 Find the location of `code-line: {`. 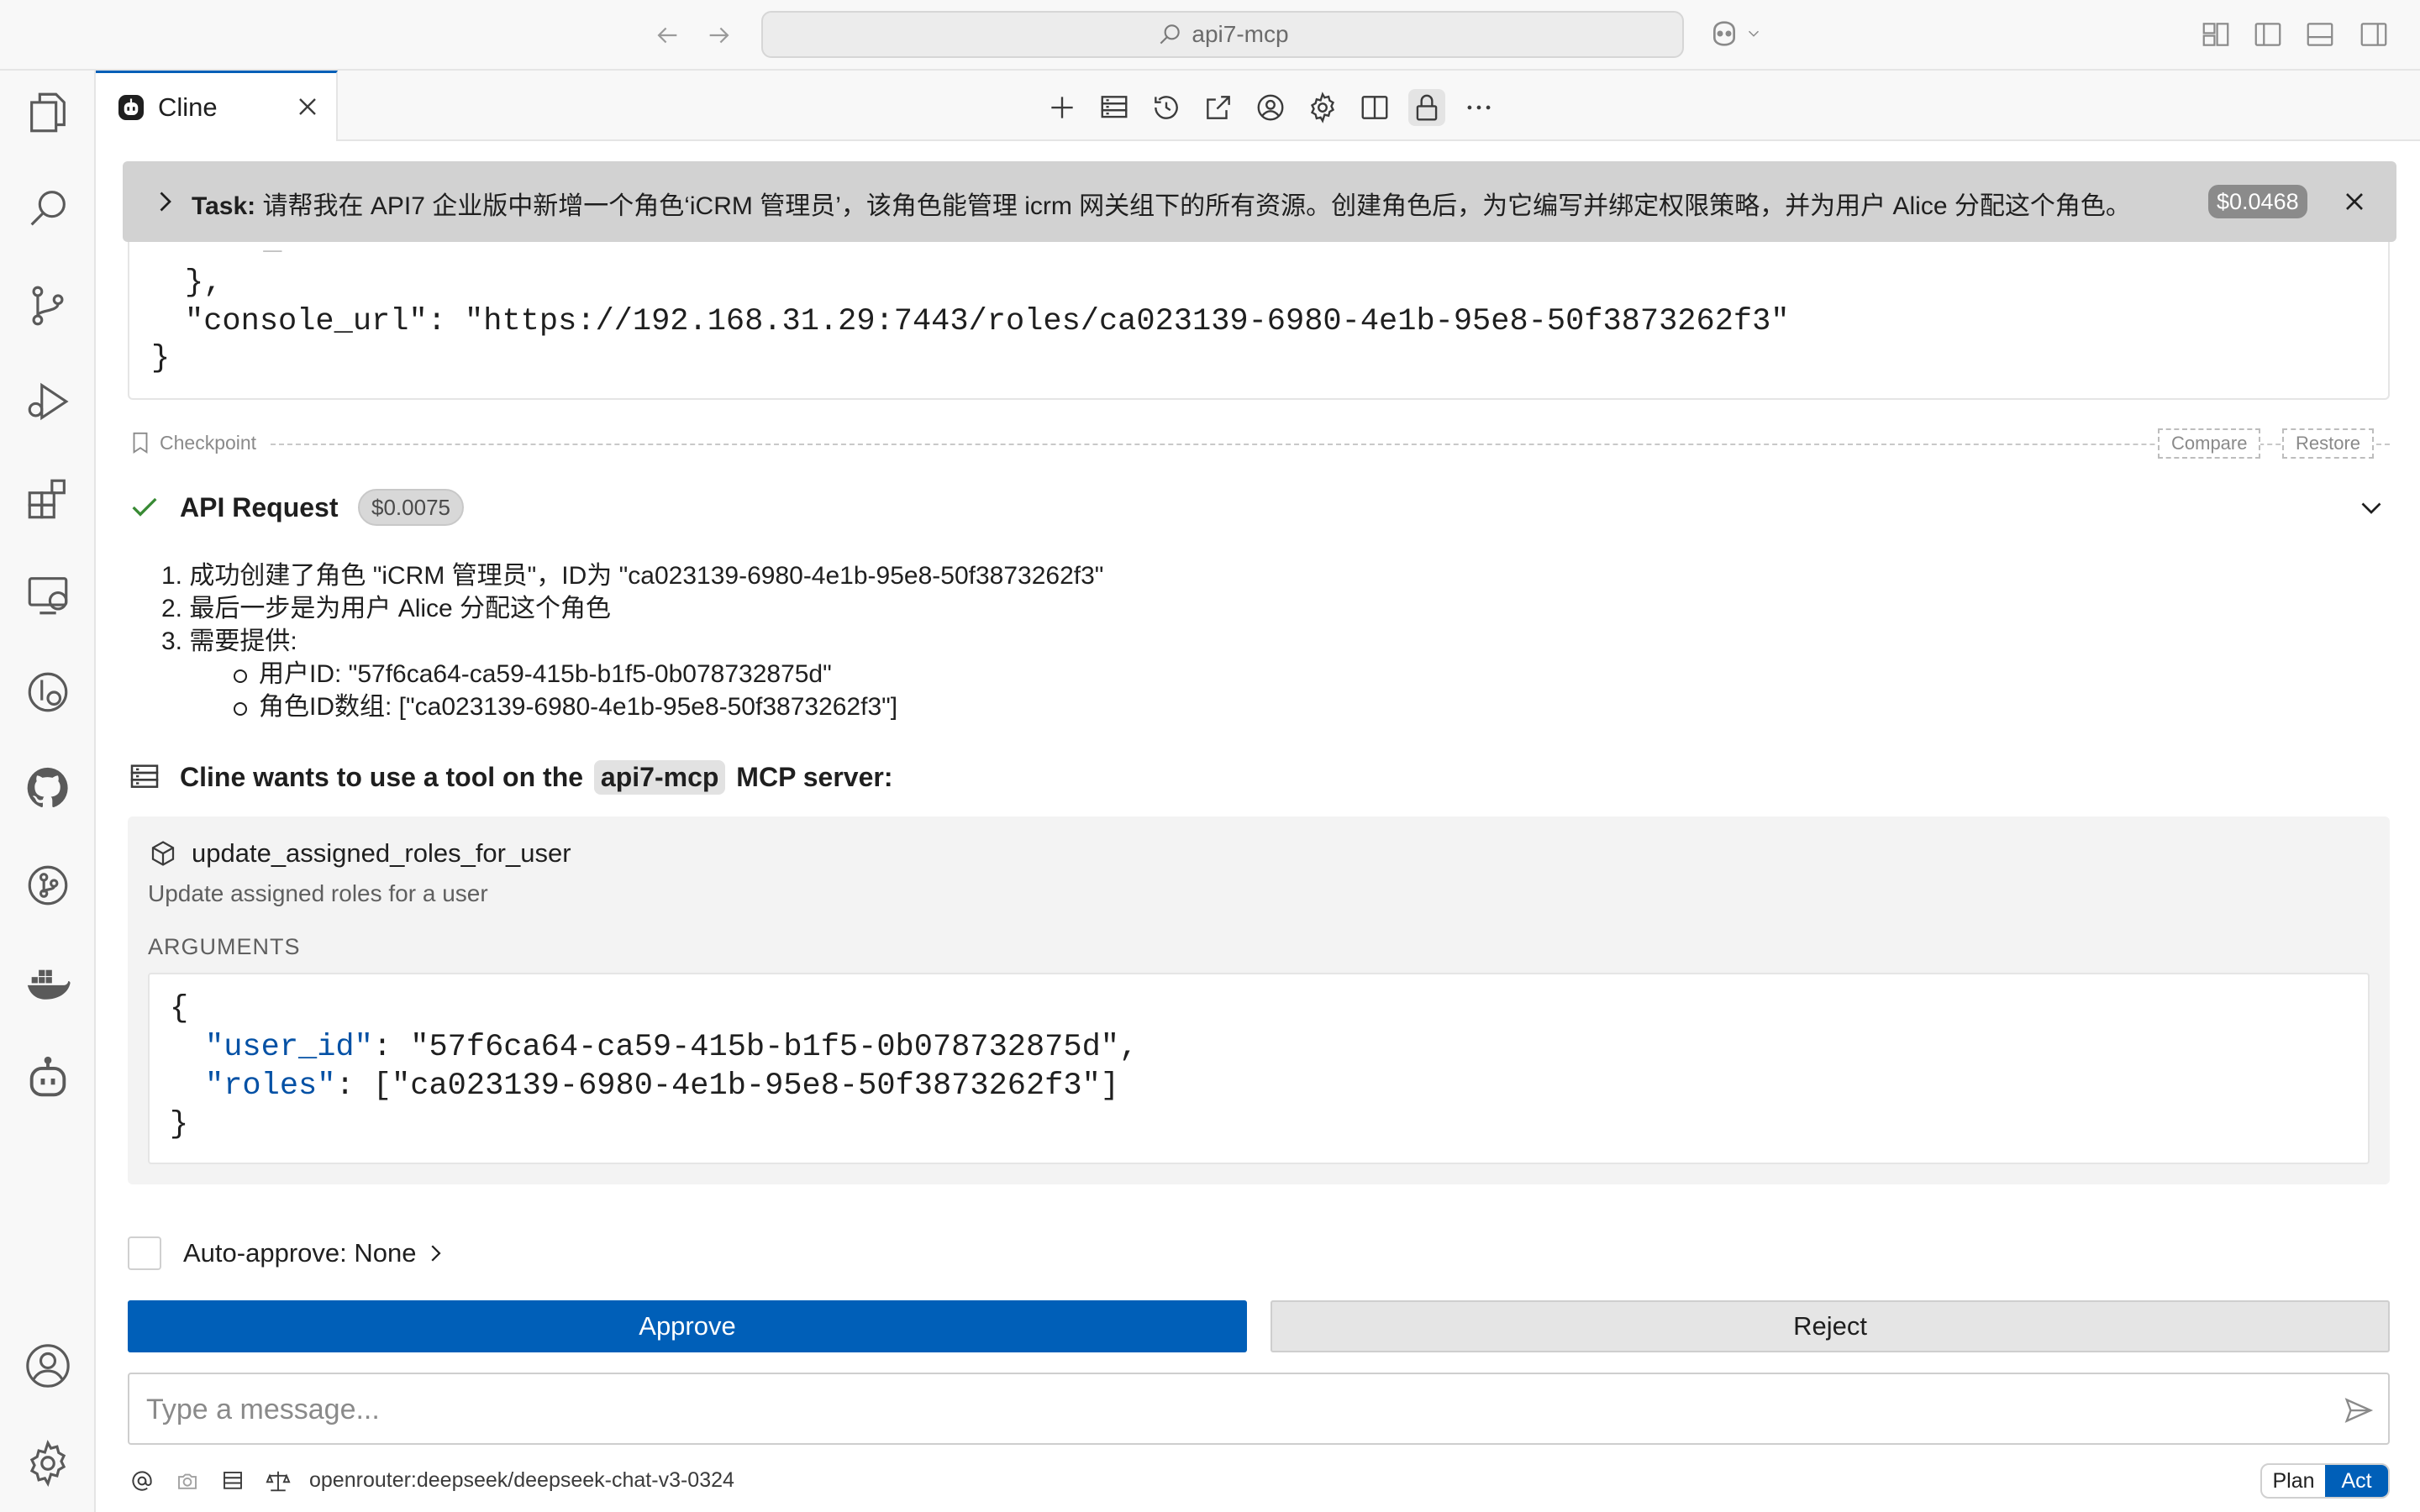

code-line: { is located at coordinates (180, 1008).